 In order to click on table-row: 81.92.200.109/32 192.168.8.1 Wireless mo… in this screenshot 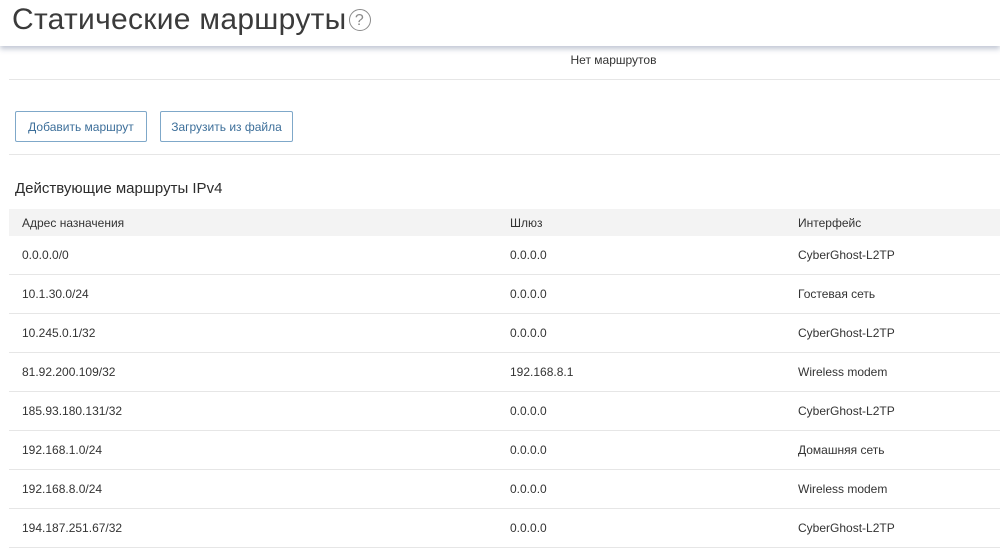, I will do `click(504, 372)`.